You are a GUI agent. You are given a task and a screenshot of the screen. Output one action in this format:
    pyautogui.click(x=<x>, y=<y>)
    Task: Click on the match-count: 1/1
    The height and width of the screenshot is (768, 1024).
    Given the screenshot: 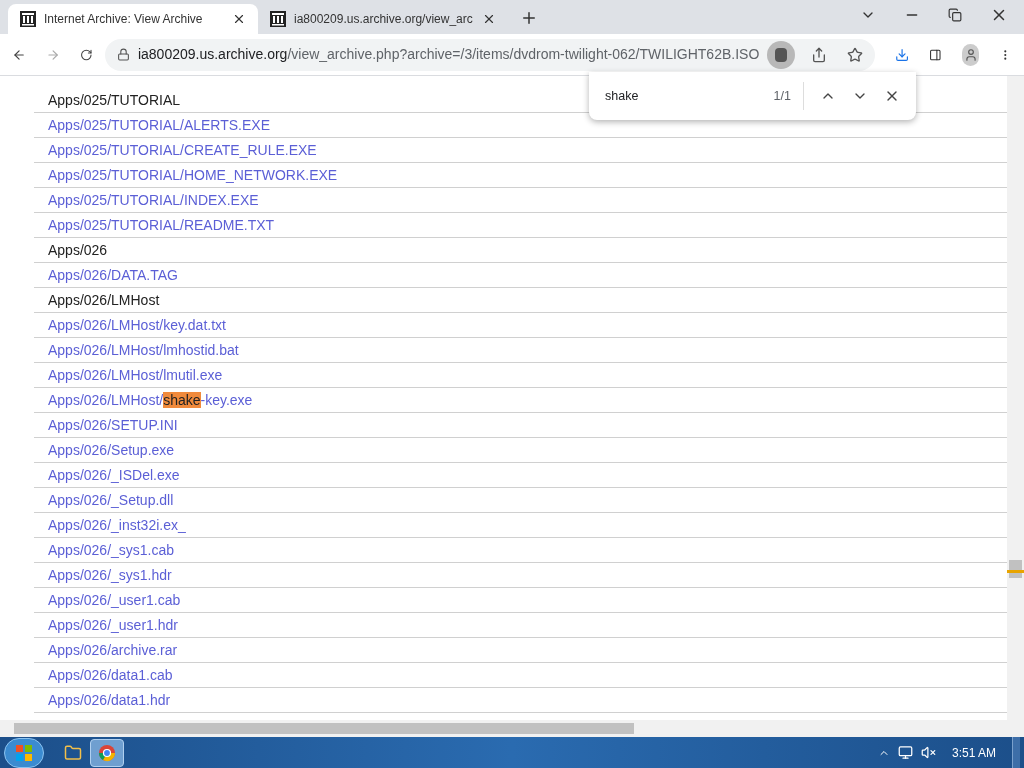 What is the action you would take?
    pyautogui.click(x=782, y=96)
    